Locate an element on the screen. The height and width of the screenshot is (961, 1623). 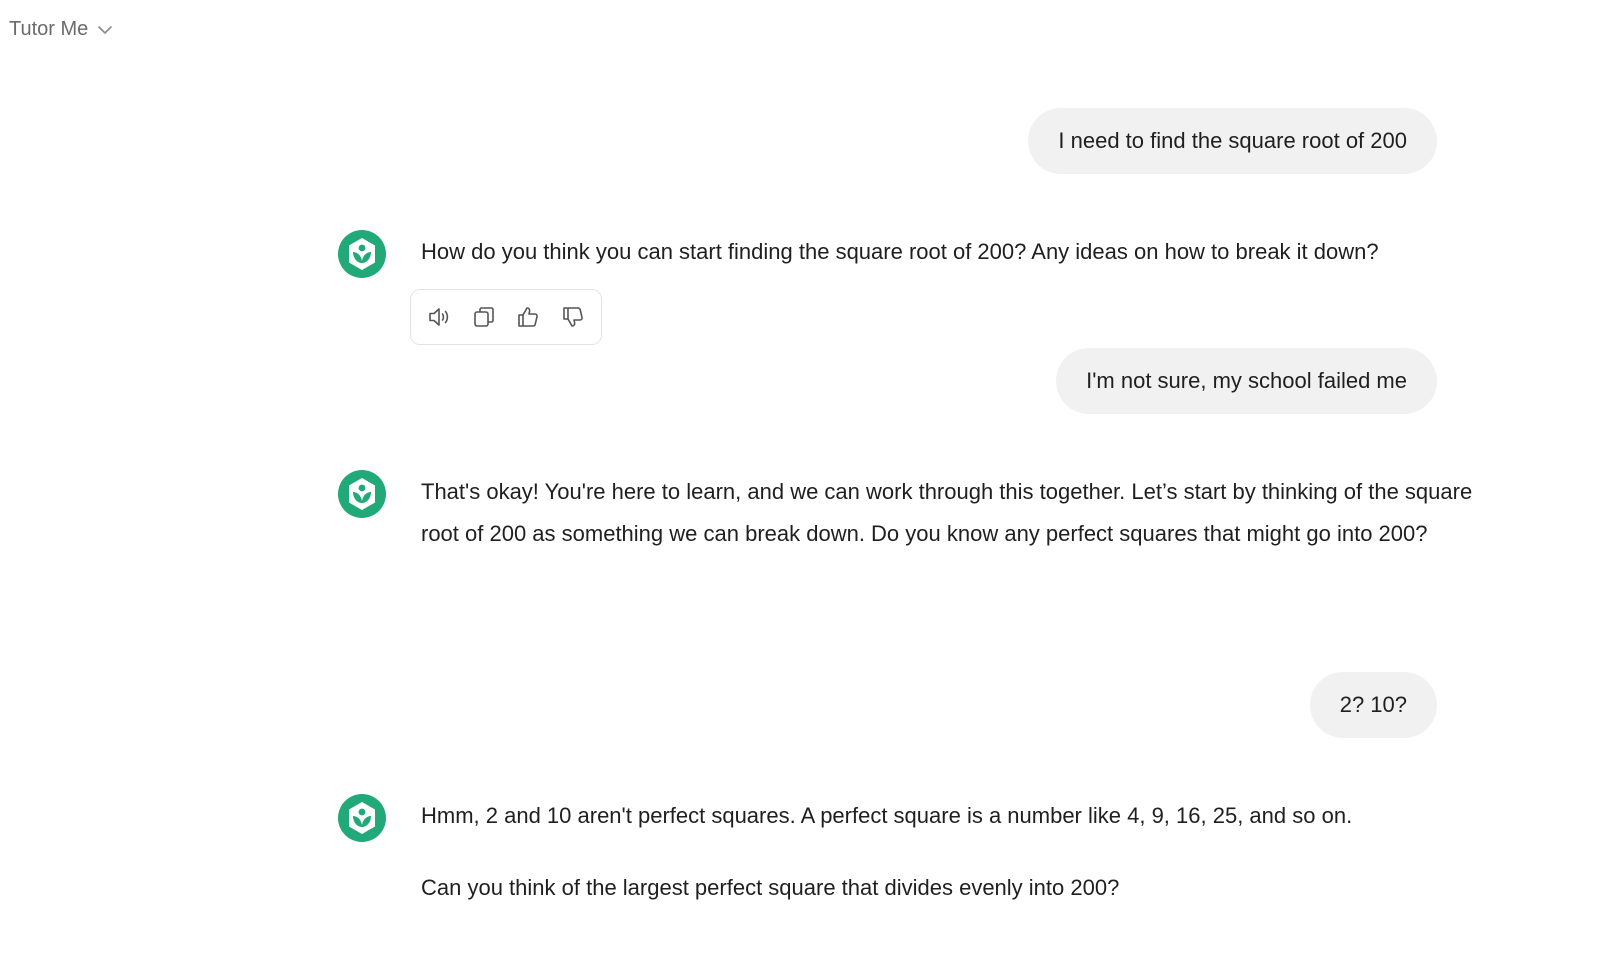
thumbs-down-icon is located at coordinates (572, 317).